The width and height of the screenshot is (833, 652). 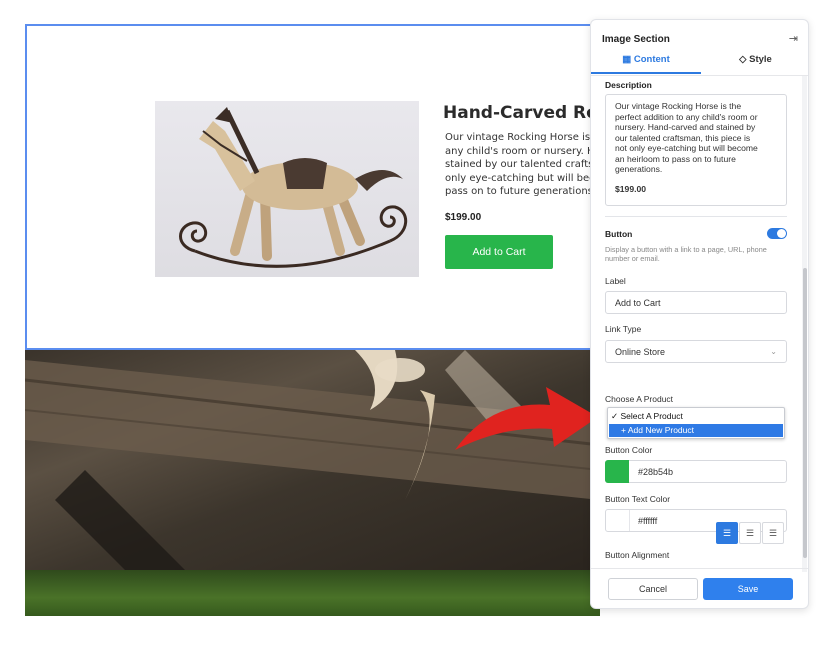 I want to click on button-alignment-label: Button Alignment, so click(x=637, y=555).